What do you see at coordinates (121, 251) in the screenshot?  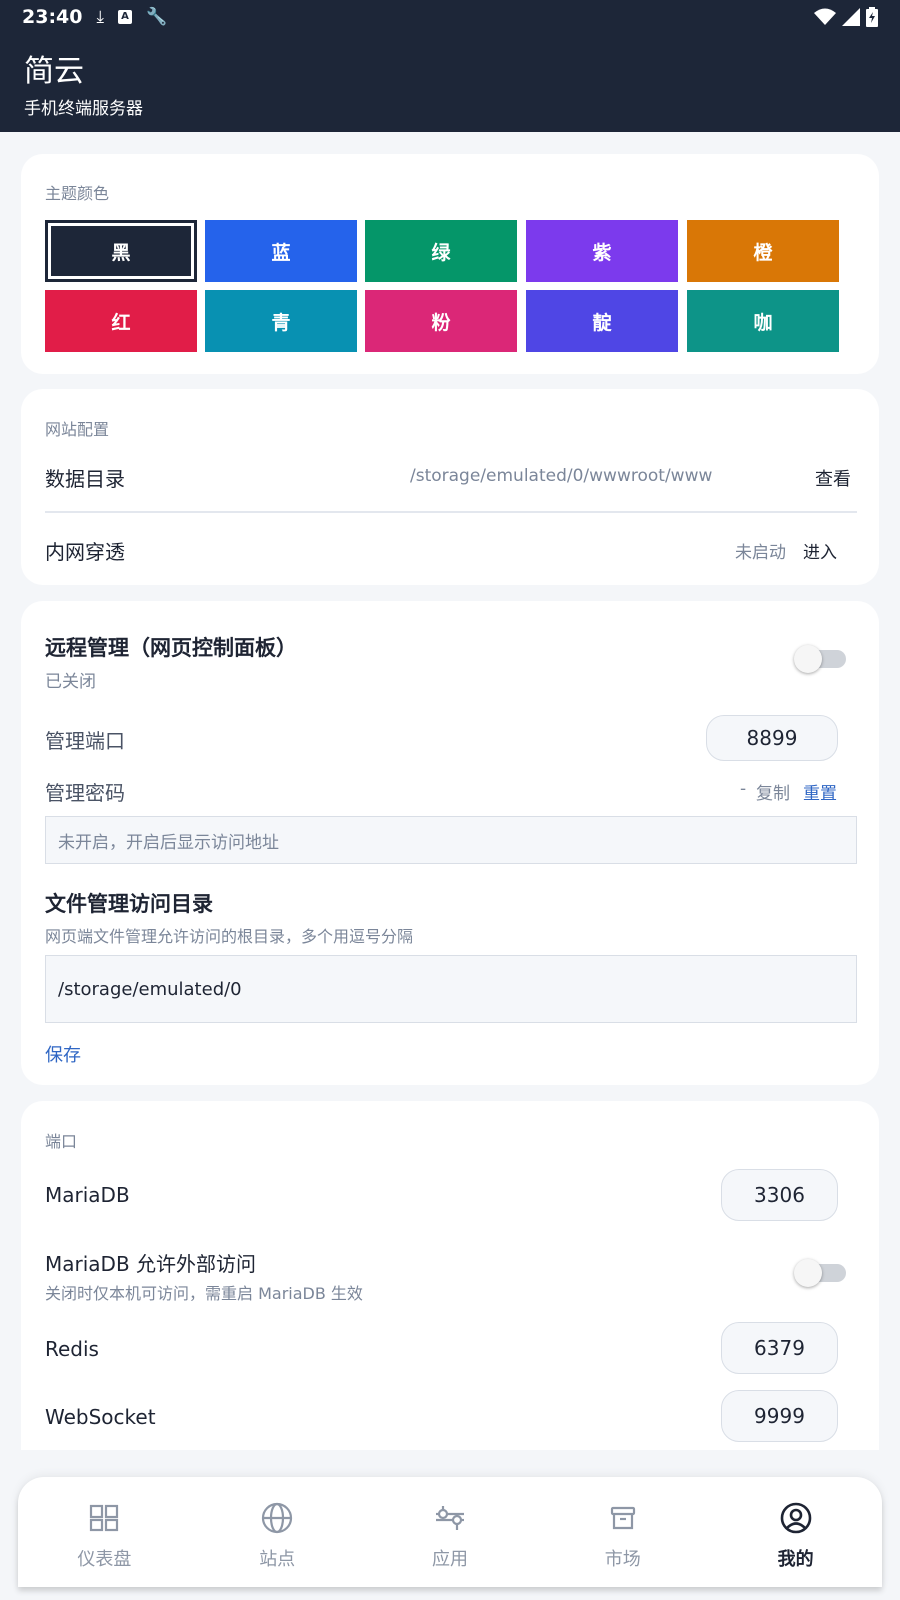 I see `theme-color-swatch: 黑` at bounding box center [121, 251].